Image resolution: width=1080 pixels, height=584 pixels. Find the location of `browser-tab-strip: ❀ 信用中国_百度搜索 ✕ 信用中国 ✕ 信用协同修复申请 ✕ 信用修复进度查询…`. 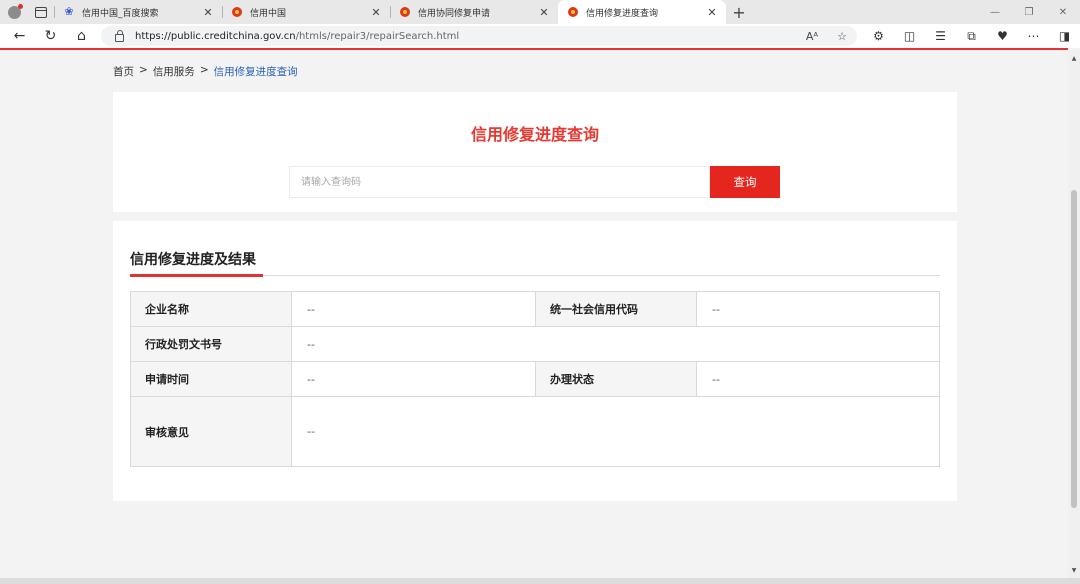

browser-tab-strip: ❀ 信用中国_百度搜索 ✕ 信用中国 ✕ 信用协同修复申请 ✕ 信用修复进度查询… is located at coordinates (540, 12).